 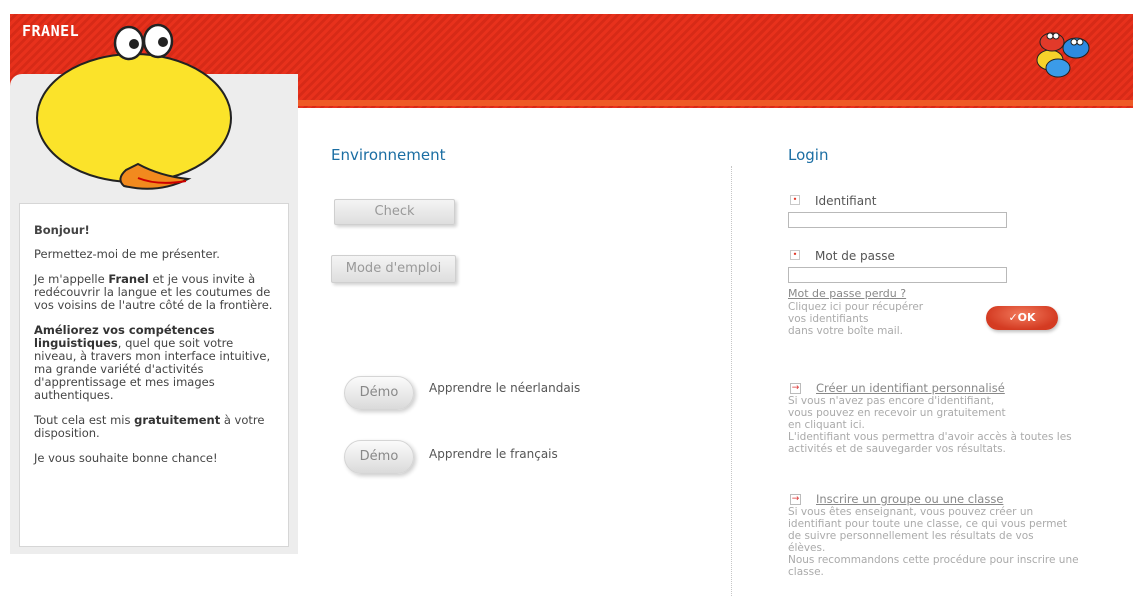 I want to click on create-identifier-link: Créer un identifiant personnalisé, so click(x=910, y=388).